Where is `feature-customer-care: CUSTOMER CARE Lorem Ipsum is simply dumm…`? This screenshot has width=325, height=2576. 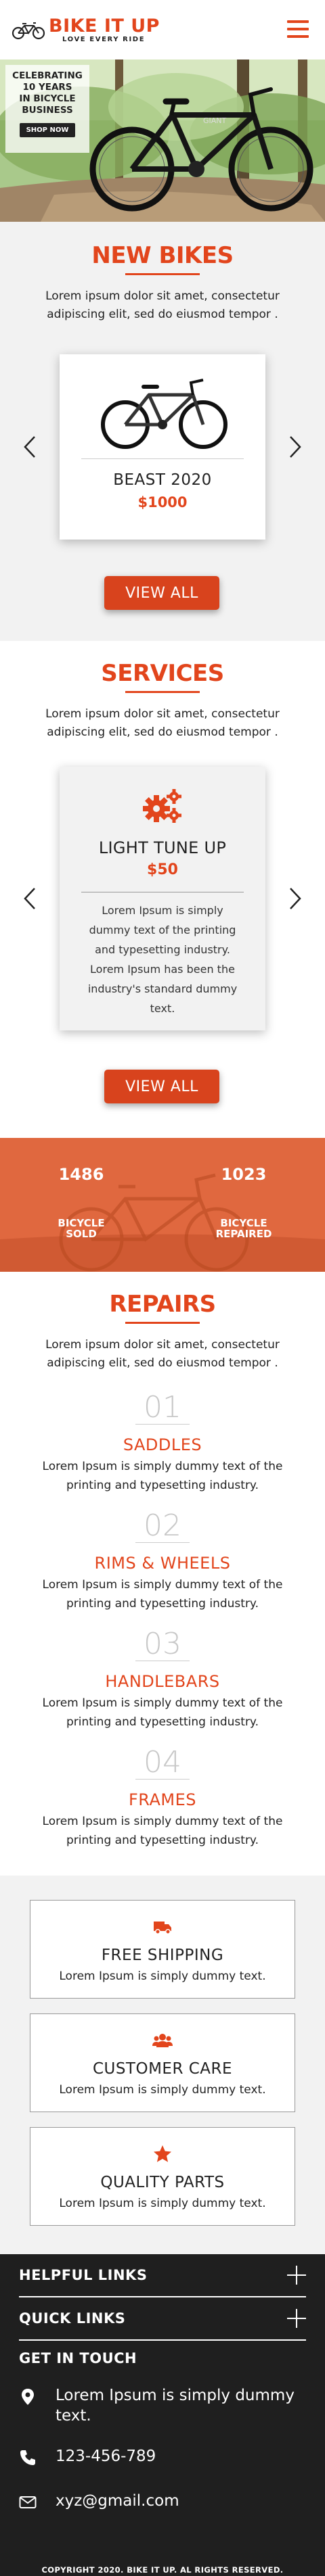 feature-customer-care: CUSTOMER CARE Lorem Ipsum is simply dumm… is located at coordinates (162, 2062).